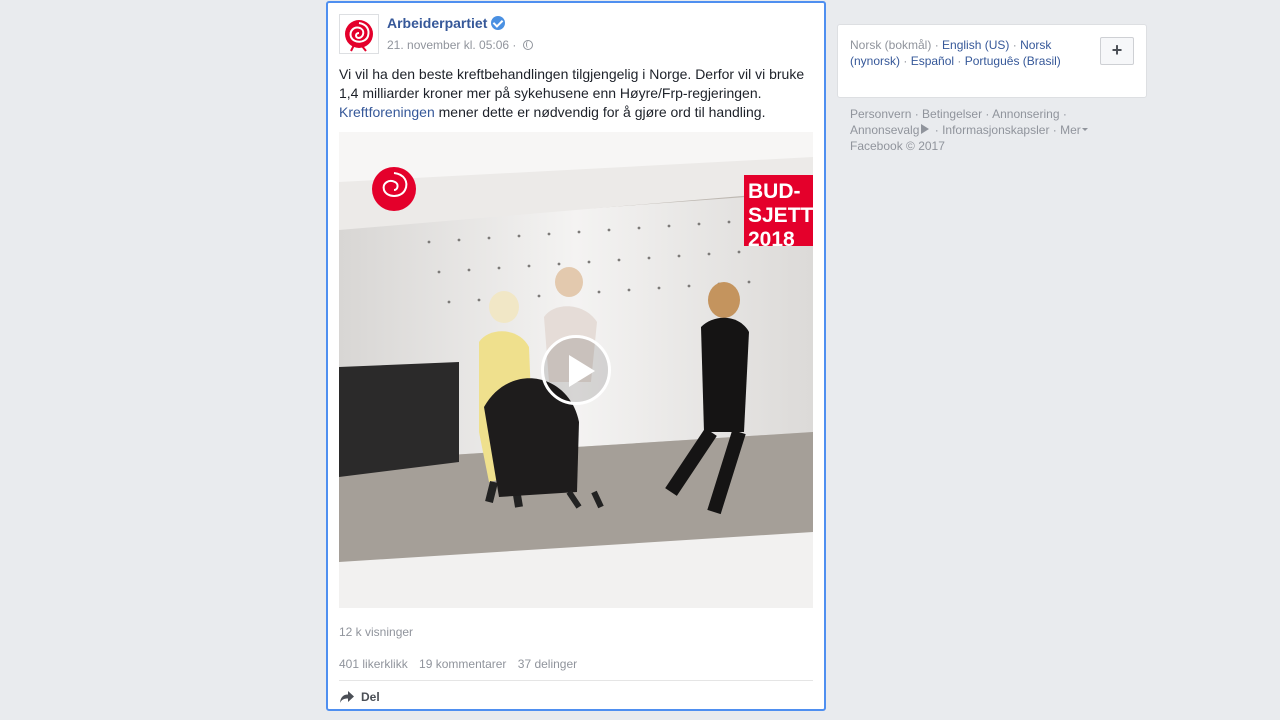  I want to click on footer-adchoices: Annonsevalg, so click(890, 130).